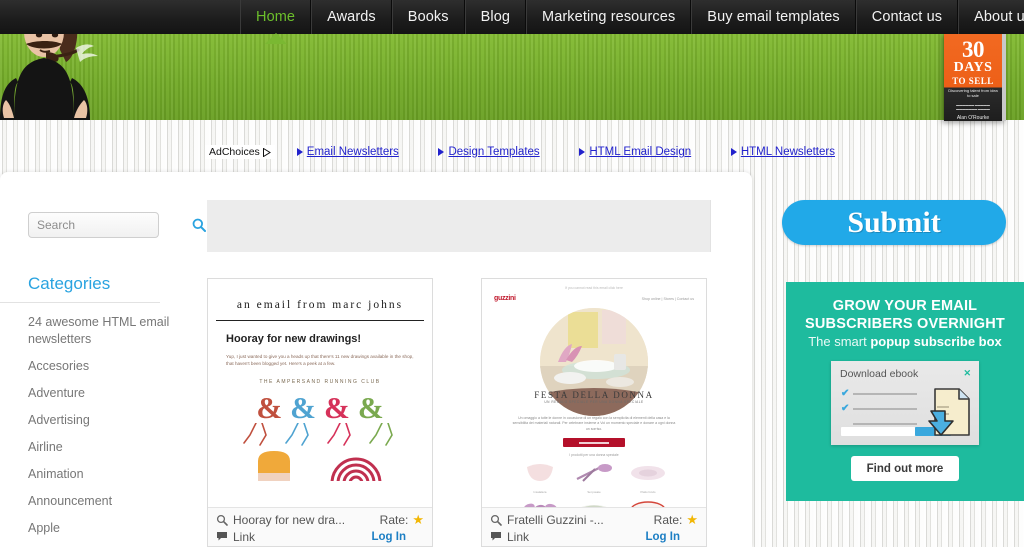 This screenshot has height=547, width=1024. What do you see at coordinates (103, 393) in the screenshot?
I see `sidebar-item-adventure: Adventure` at bounding box center [103, 393].